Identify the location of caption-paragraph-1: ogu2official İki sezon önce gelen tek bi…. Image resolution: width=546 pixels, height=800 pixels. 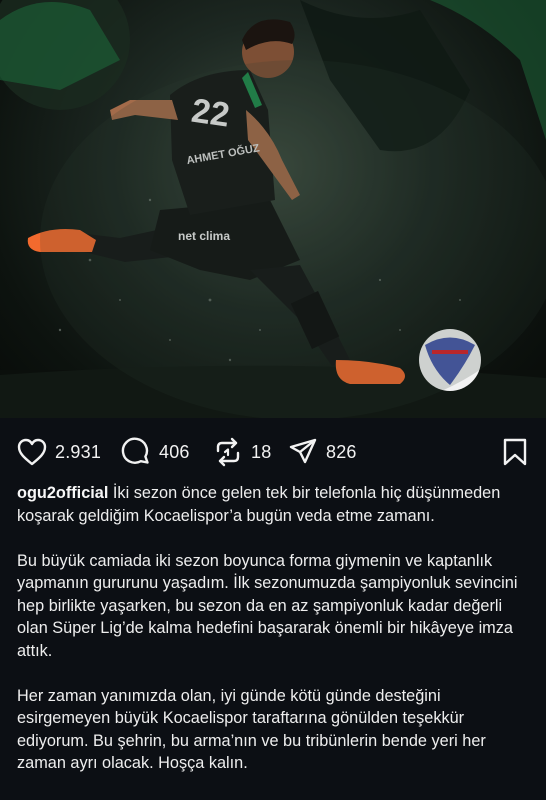
(274, 504).